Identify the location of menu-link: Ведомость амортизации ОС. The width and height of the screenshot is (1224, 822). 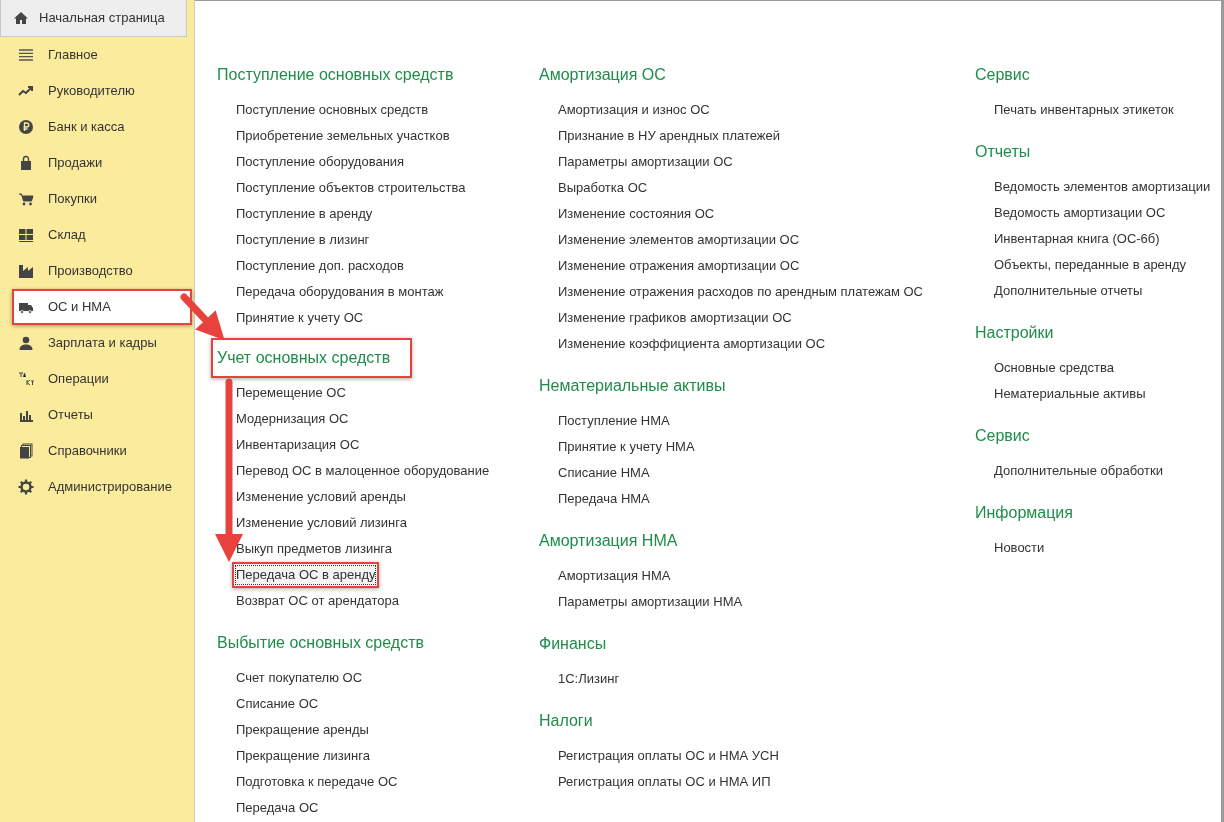
(1080, 213).